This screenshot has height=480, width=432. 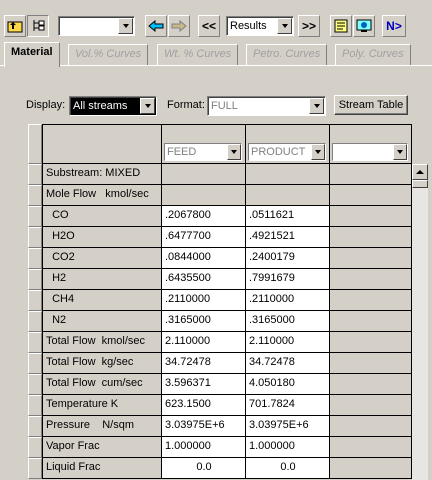 What do you see at coordinates (288, 279) in the screenshot?
I see `table-cell: .7991679` at bounding box center [288, 279].